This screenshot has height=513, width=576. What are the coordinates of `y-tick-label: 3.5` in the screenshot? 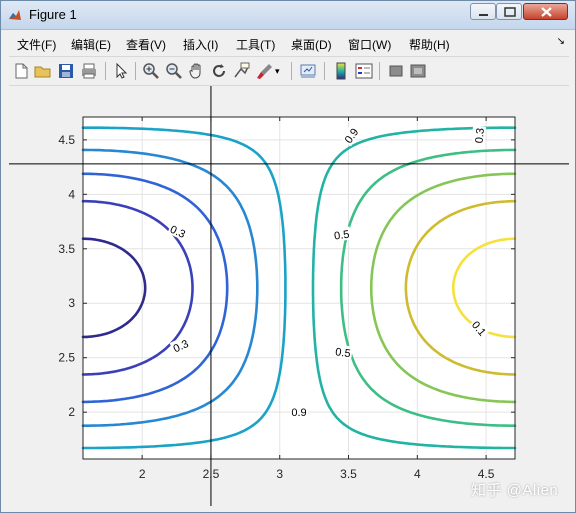 It's located at (66, 249).